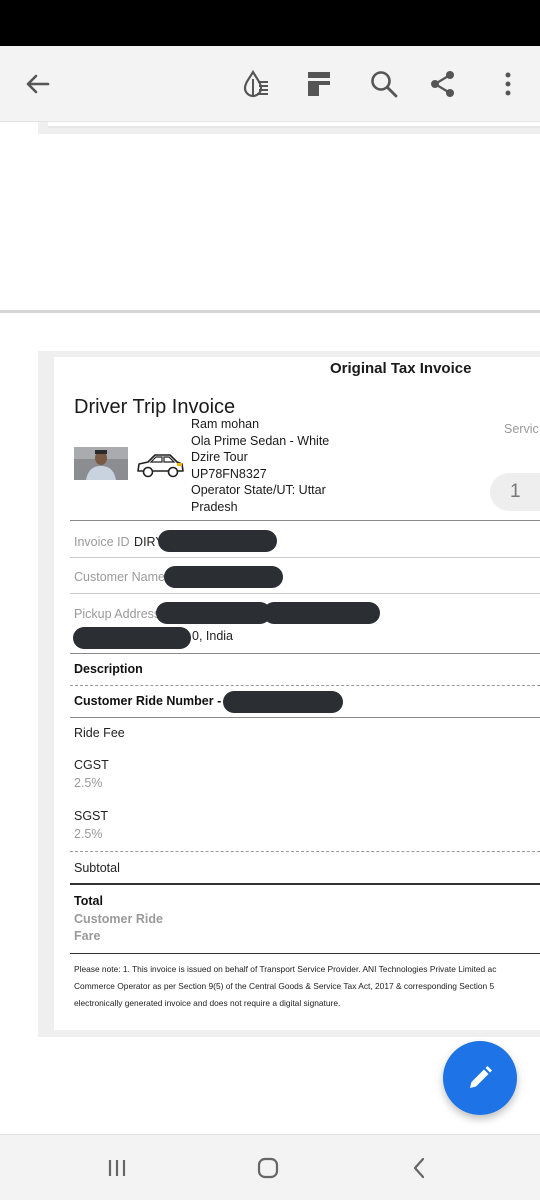 This screenshot has height=1200, width=540. I want to click on sgst-rate: 2.5%, so click(88, 834).